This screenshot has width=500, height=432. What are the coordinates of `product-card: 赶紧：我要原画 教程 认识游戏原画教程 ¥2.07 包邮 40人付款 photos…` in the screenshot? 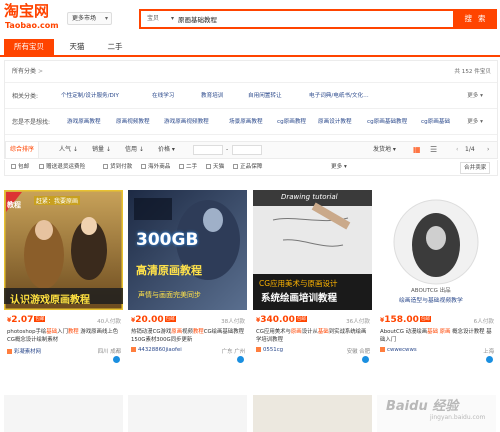 It's located at (63, 276).